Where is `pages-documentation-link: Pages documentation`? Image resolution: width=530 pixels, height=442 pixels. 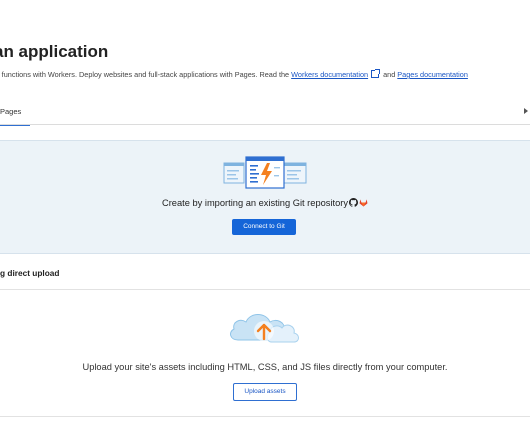 pages-documentation-link: Pages documentation is located at coordinates (432, 74).